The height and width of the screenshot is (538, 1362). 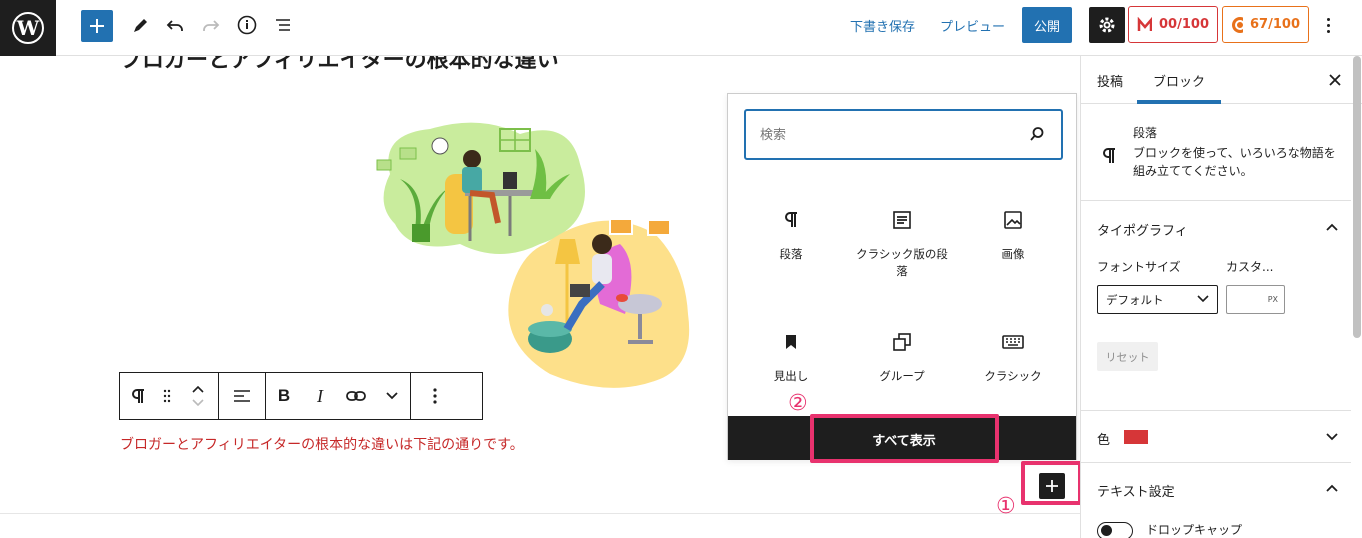 What do you see at coordinates (791, 376) in the screenshot?
I see `block-item-label: 見出し` at bounding box center [791, 376].